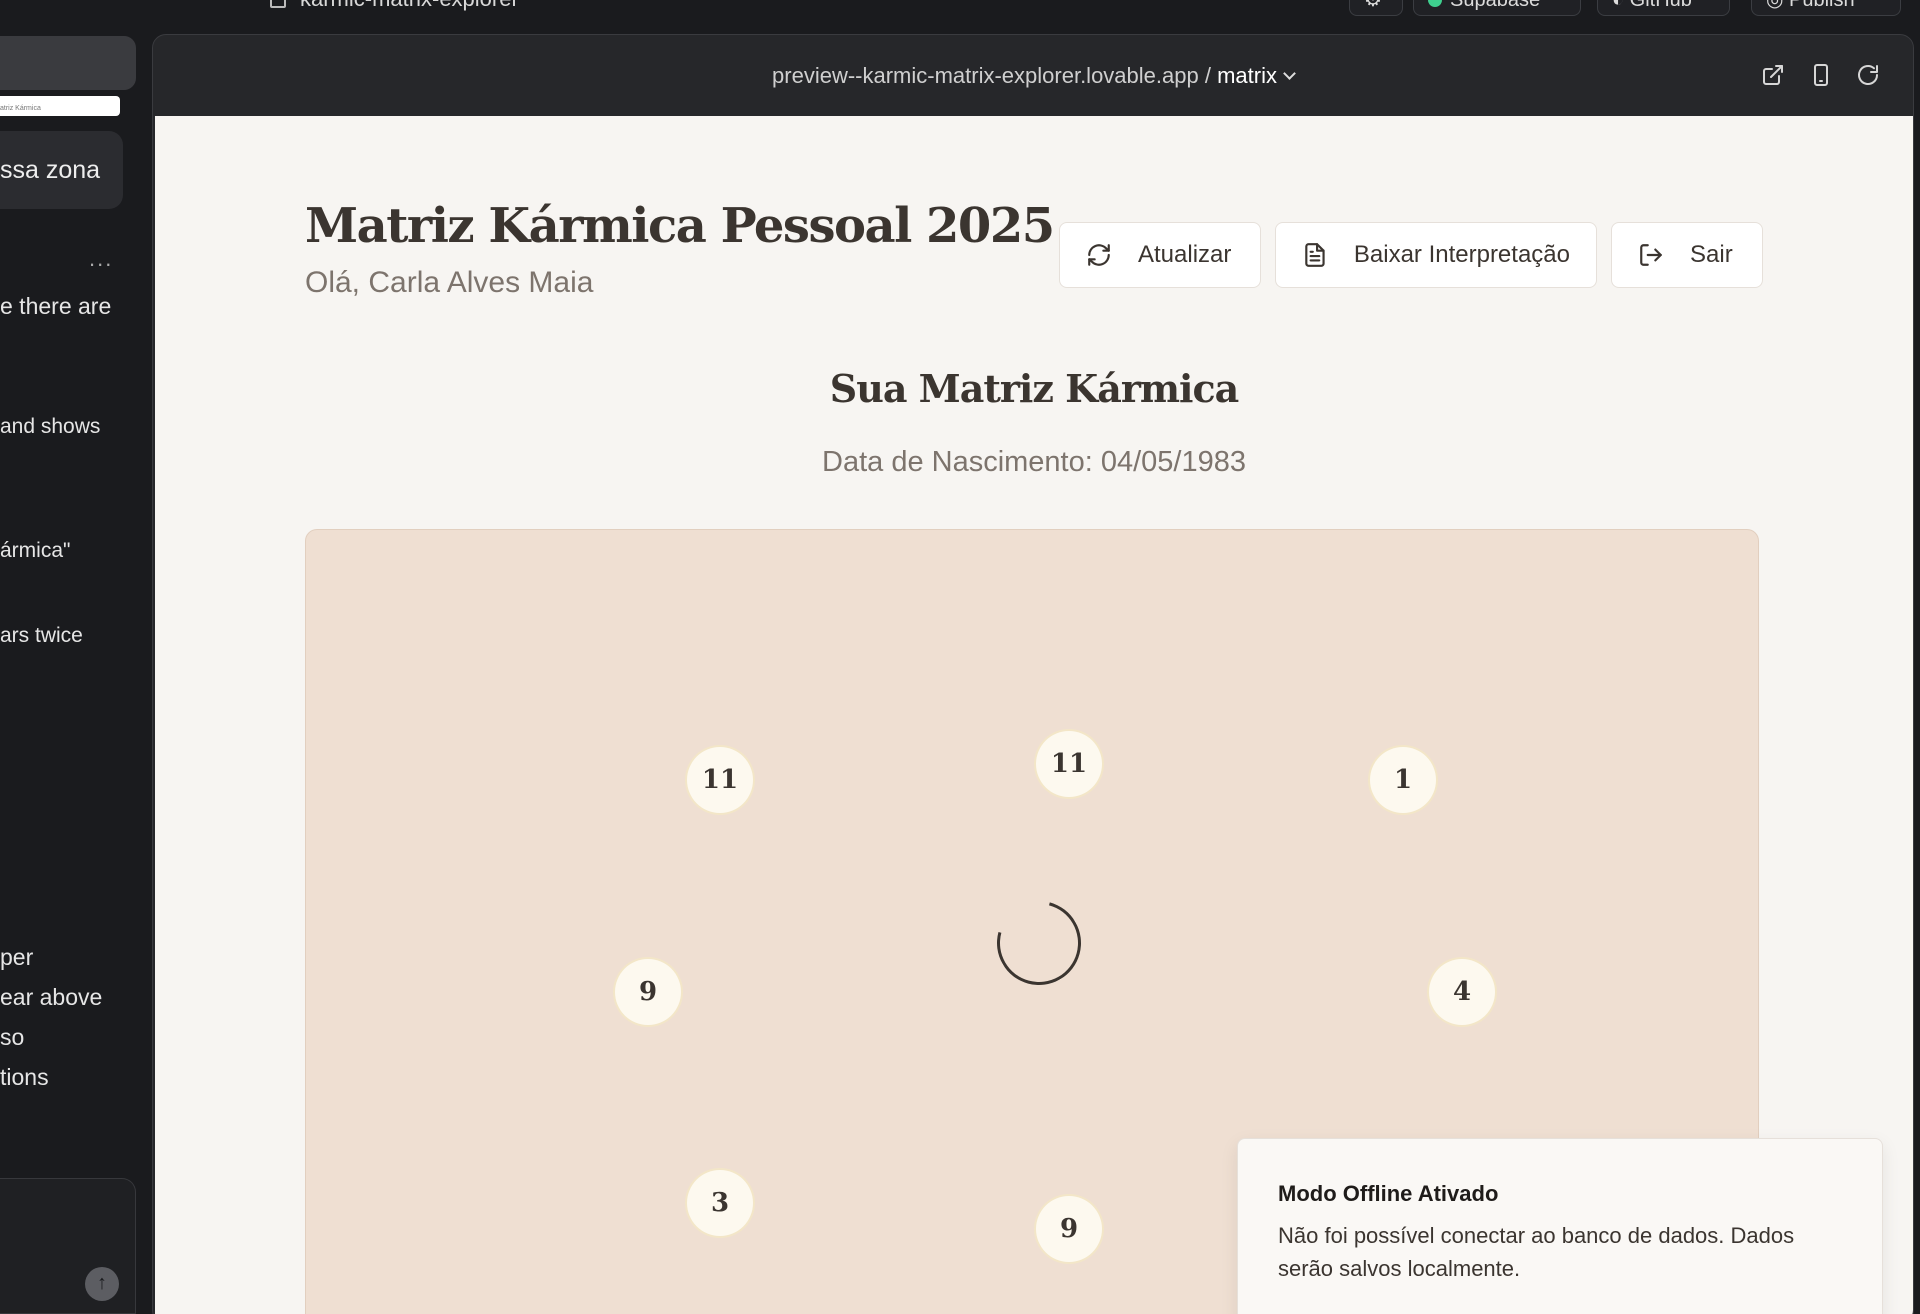 Image resolution: width=1920 pixels, height=1314 pixels. Describe the element at coordinates (449, 282) in the screenshot. I see `greeting: Olá, Carla Alves Maia` at that location.